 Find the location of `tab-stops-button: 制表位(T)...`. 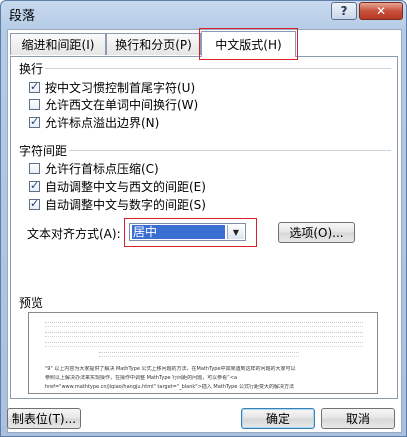

tab-stops-button: 制表位(T)... is located at coordinates (44, 418).